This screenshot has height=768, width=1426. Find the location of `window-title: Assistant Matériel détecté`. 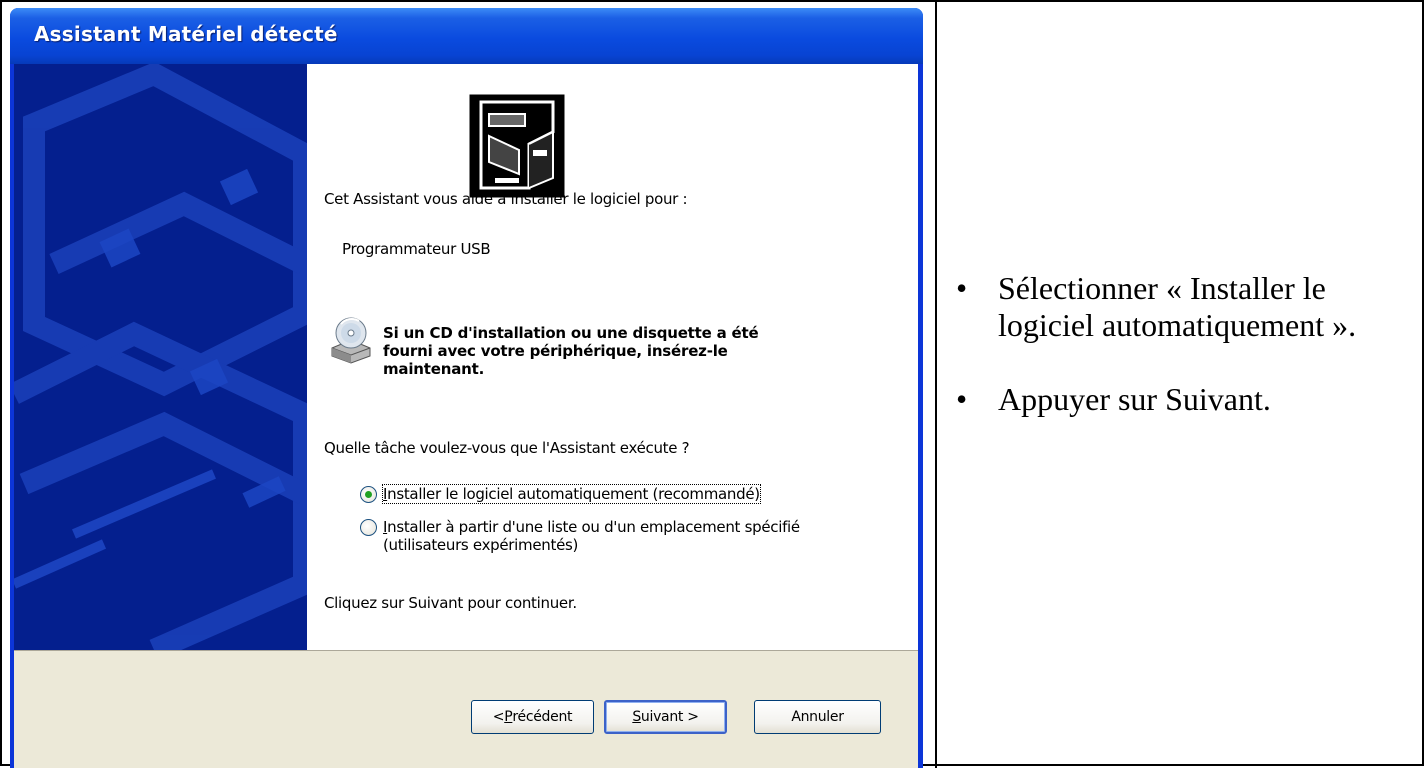

window-title: Assistant Matériel détecté is located at coordinates (186, 34).